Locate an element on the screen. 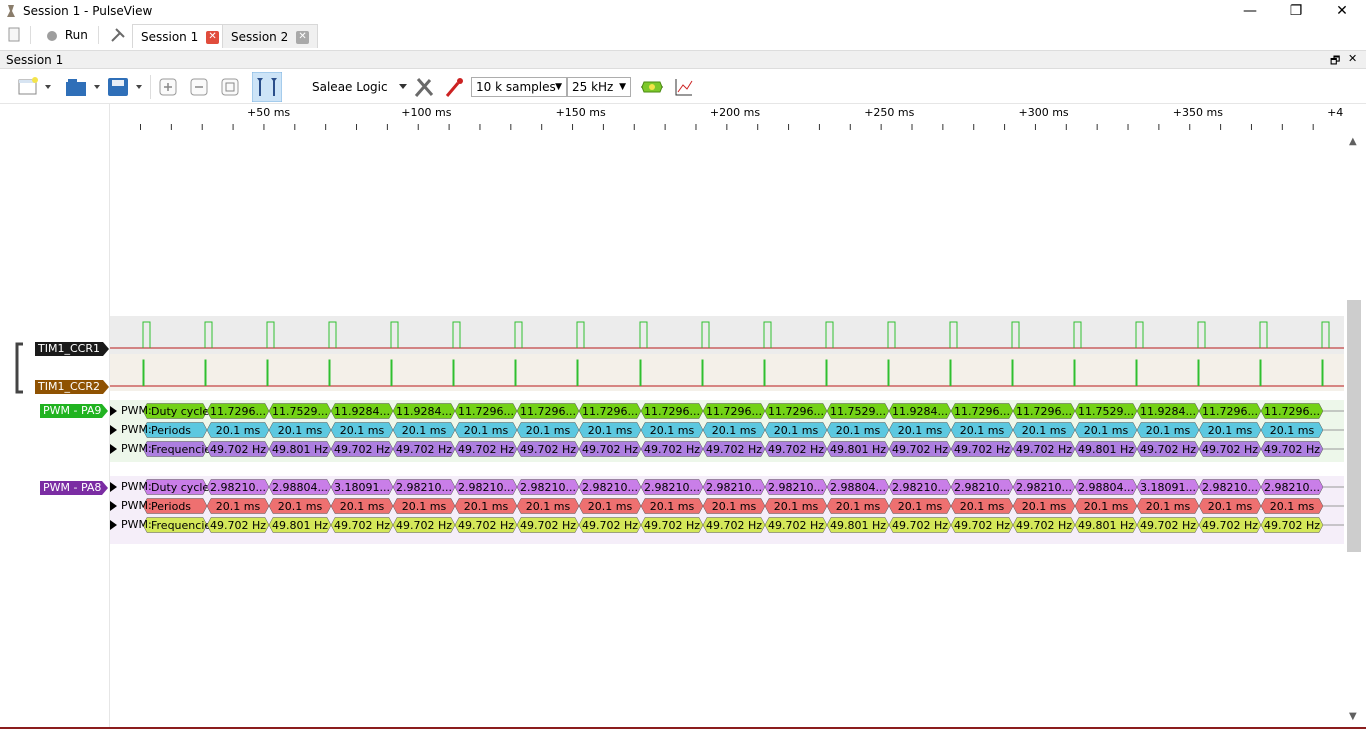 This screenshot has height=729, width=1366. dock-close-button: ✕ is located at coordinates (1352, 58).